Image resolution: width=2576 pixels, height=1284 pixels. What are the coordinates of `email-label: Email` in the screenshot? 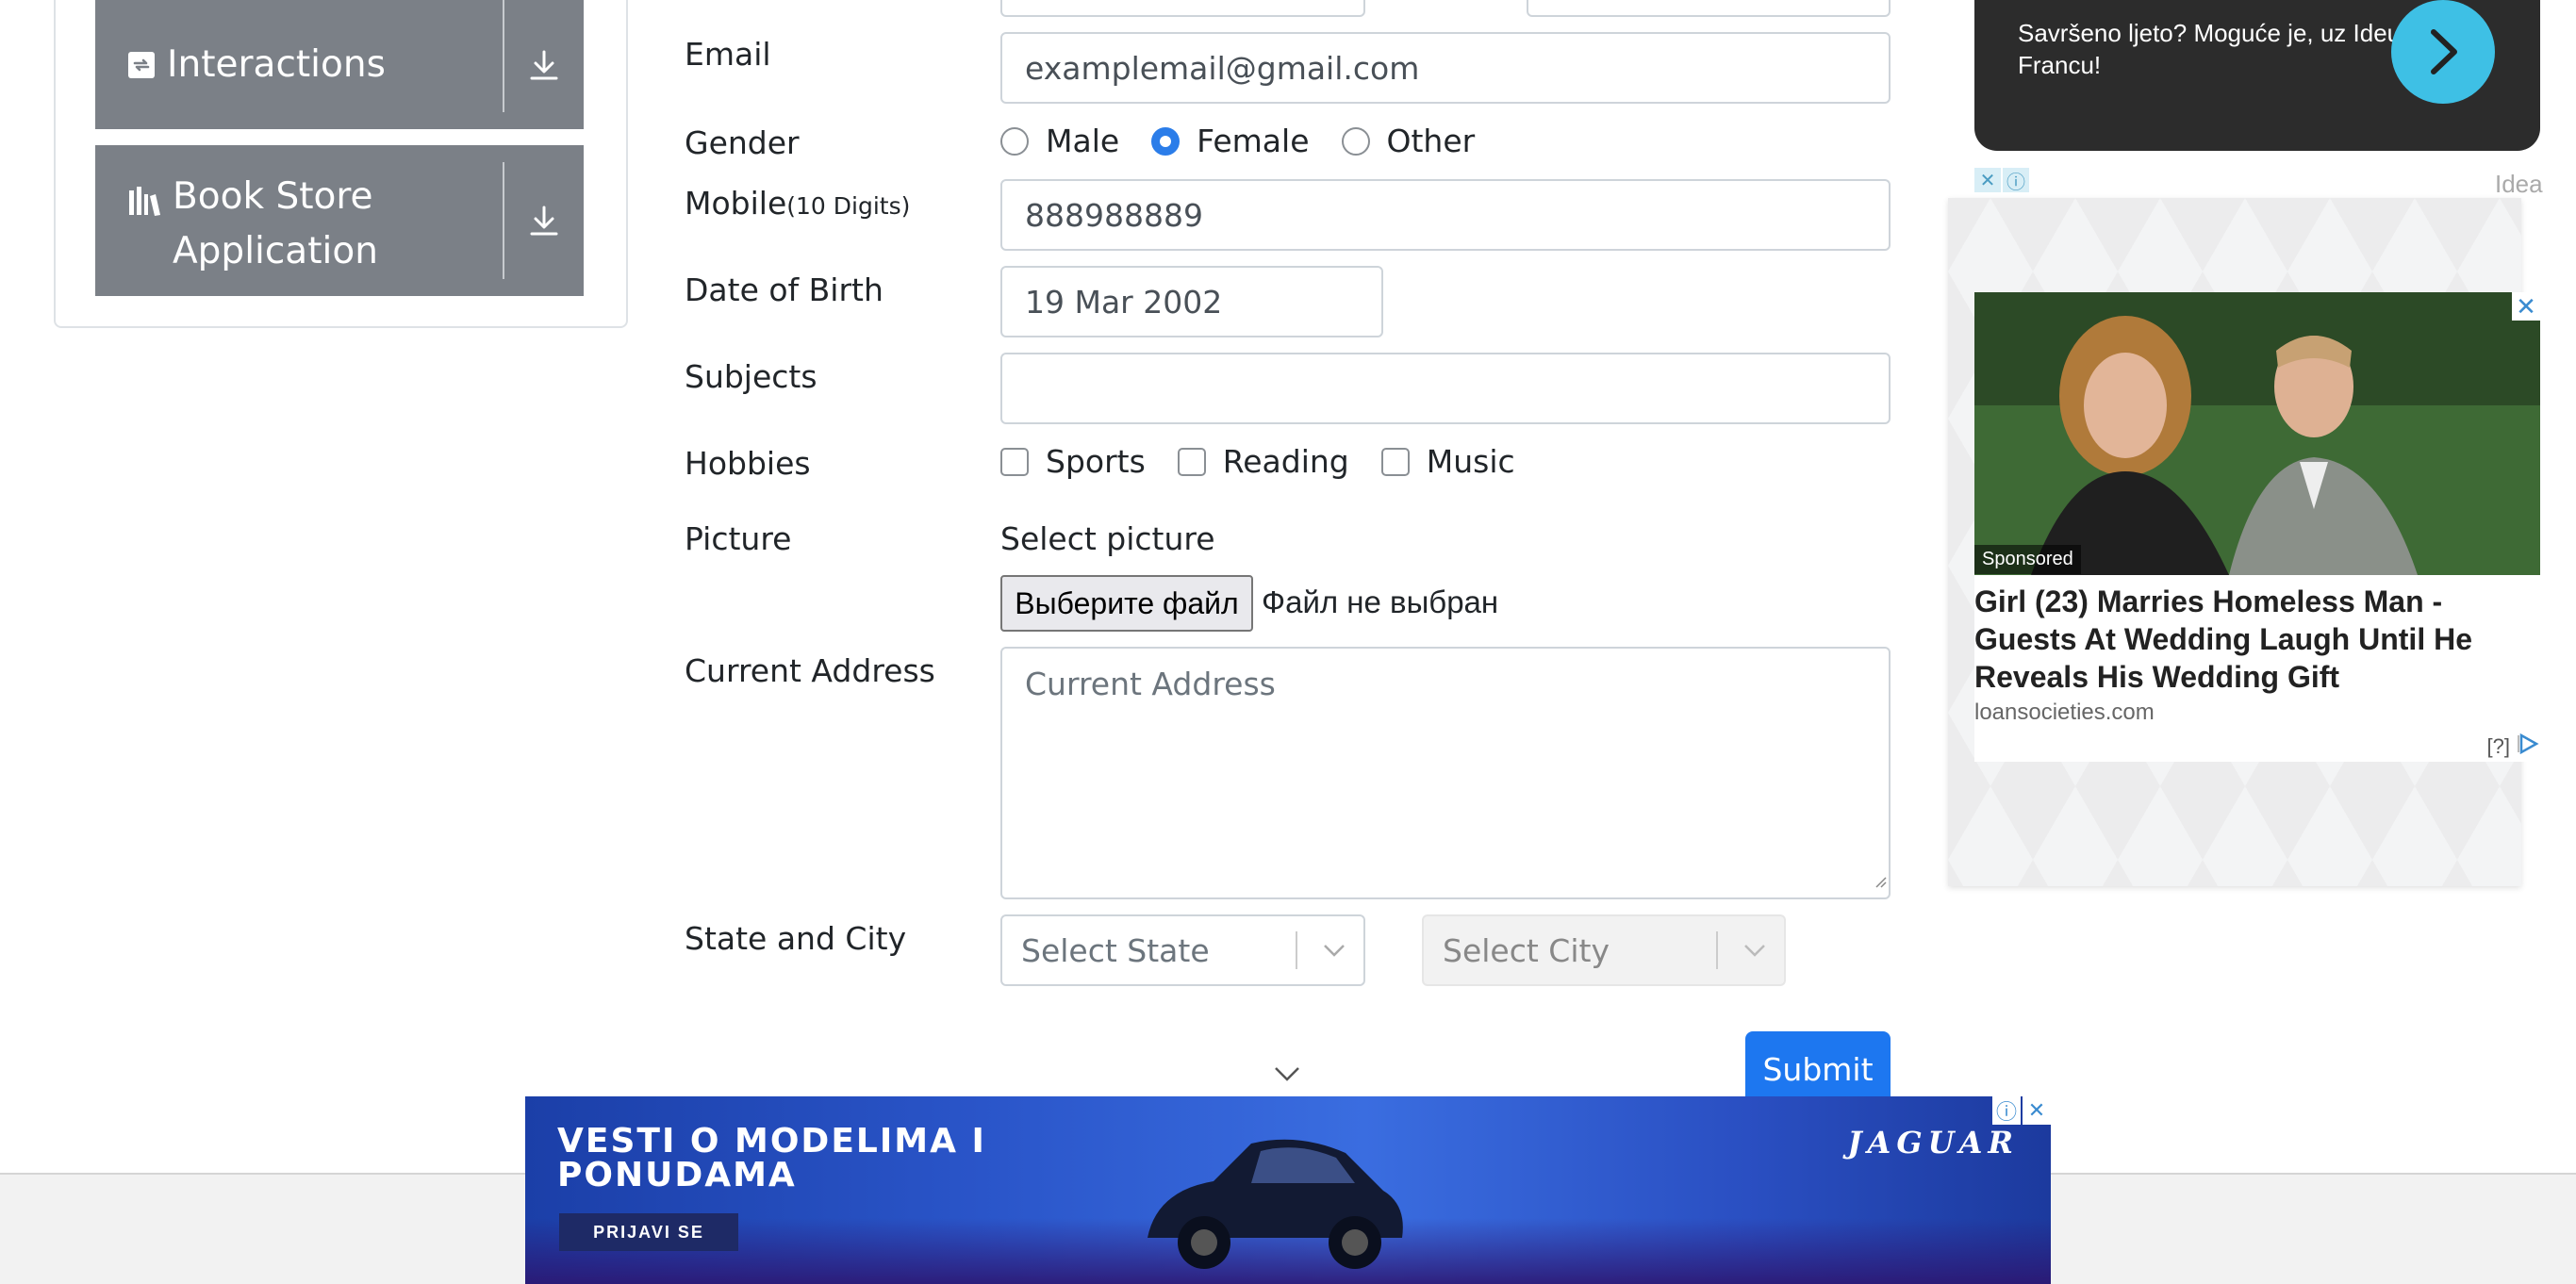 It's located at (728, 54).